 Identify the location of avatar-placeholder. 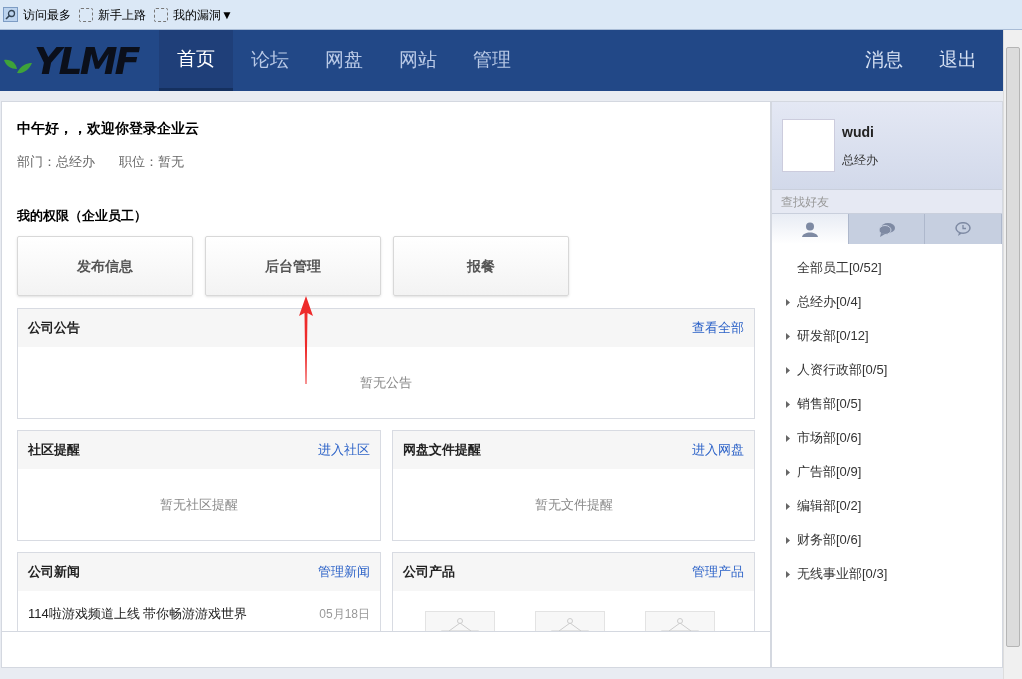
(808, 145).